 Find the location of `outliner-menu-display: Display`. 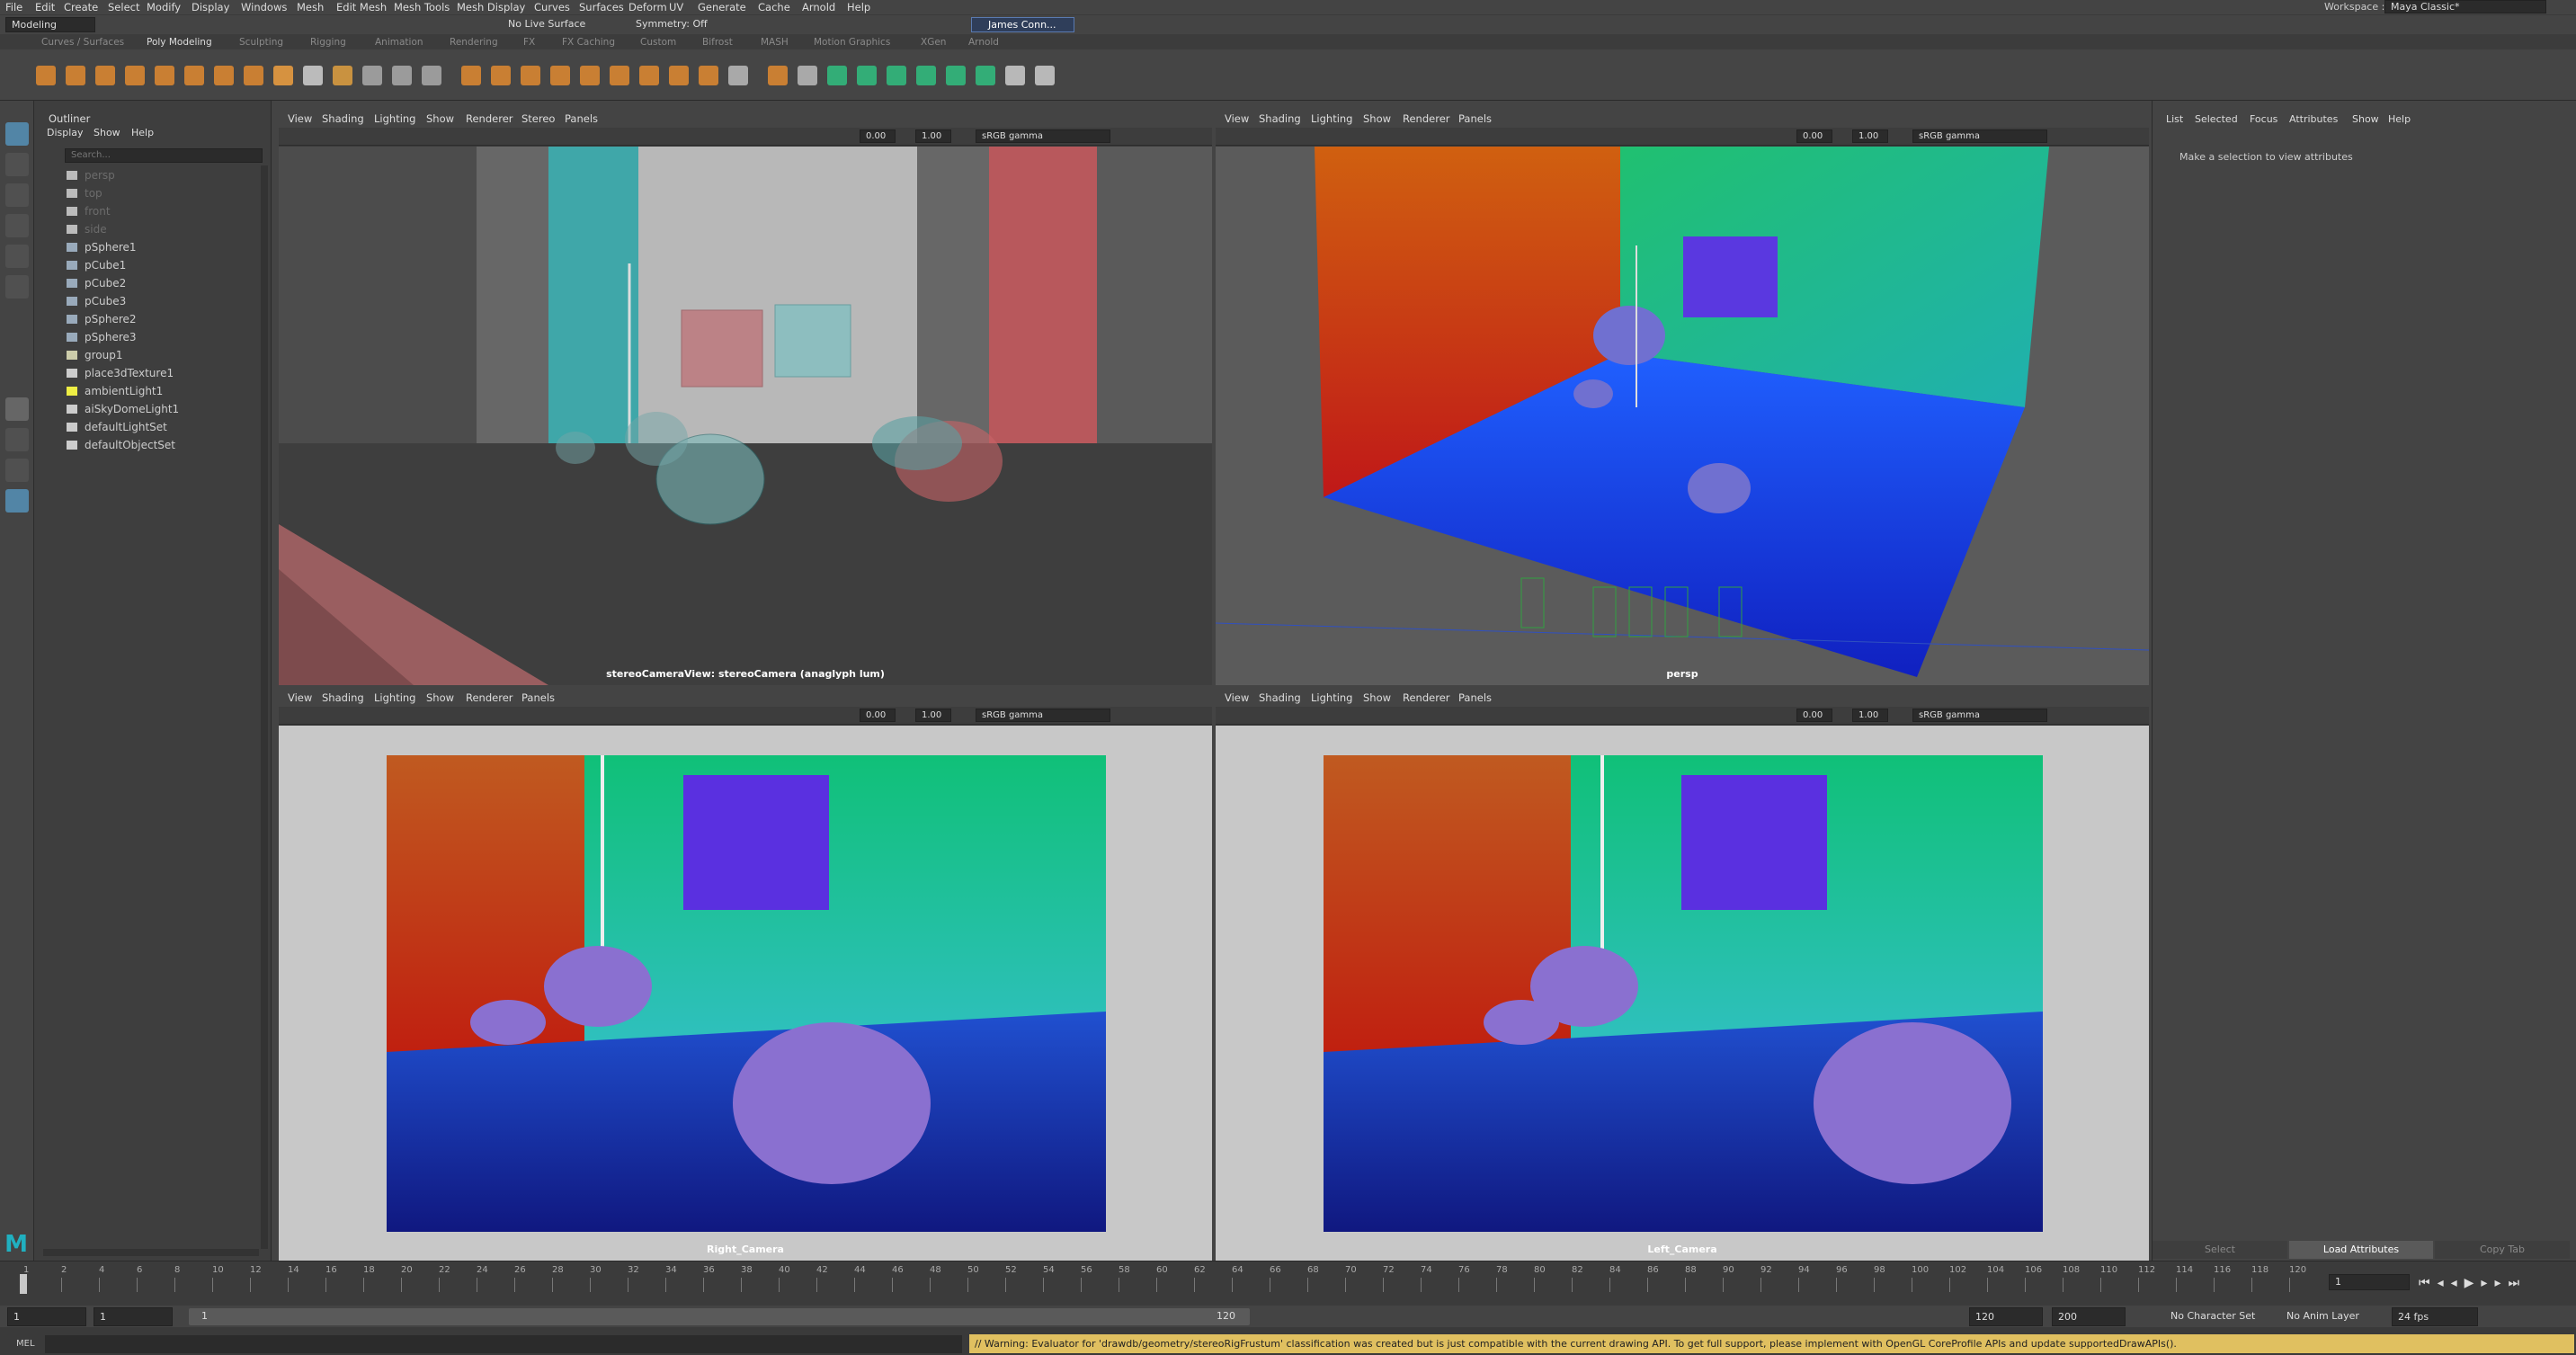

outliner-menu-display: Display is located at coordinates (66, 132).